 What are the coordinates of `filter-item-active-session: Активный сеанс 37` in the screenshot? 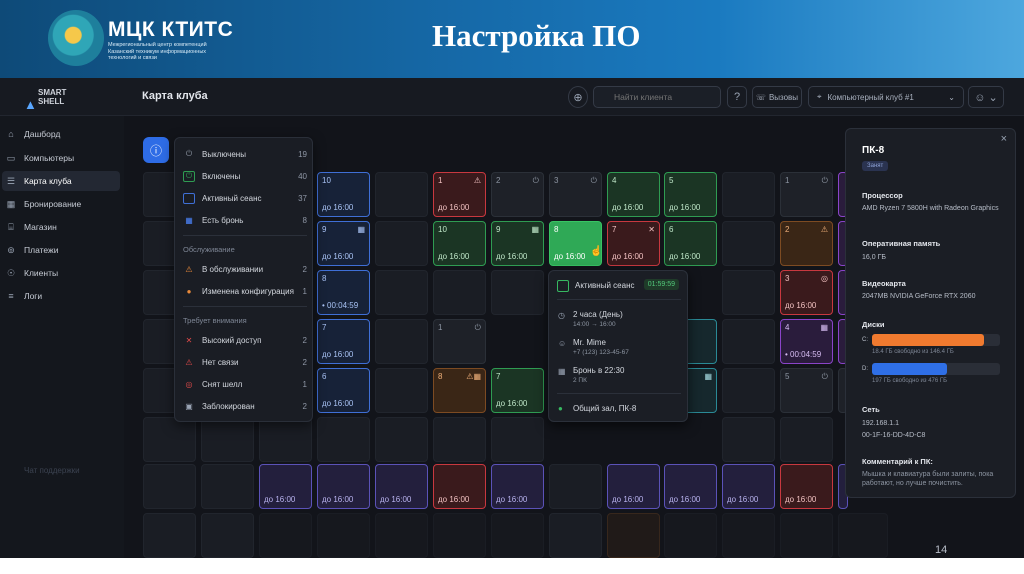 It's located at (245, 198).